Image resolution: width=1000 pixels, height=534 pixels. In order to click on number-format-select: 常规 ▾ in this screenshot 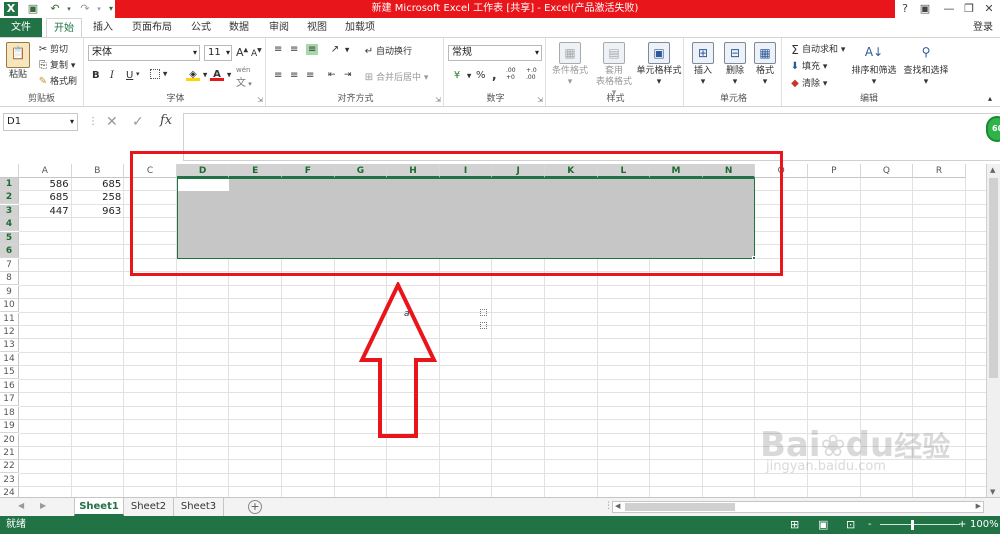, I will do `click(495, 53)`.